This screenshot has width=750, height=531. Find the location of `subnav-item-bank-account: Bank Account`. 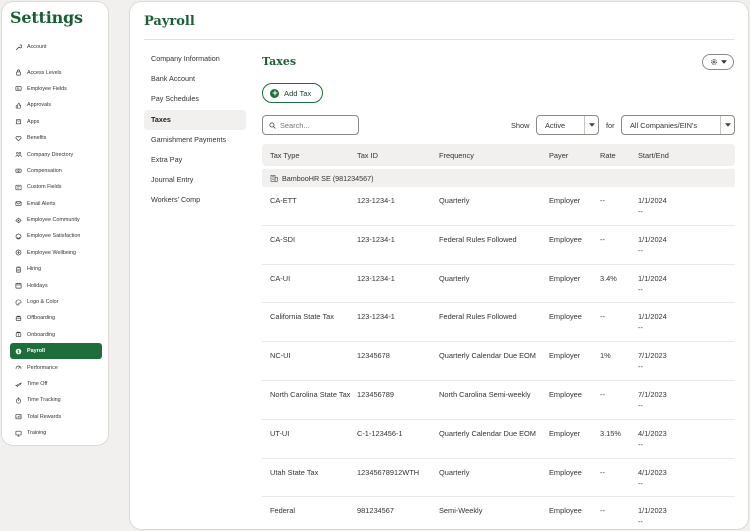

subnav-item-bank-account: Bank Account is located at coordinates (195, 79).